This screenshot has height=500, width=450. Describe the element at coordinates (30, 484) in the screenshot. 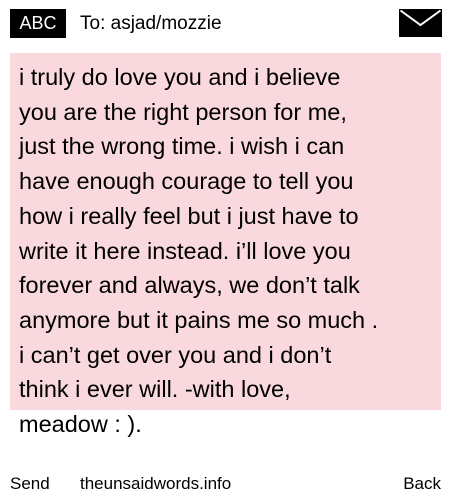

I see `send-softkey: Send` at that location.